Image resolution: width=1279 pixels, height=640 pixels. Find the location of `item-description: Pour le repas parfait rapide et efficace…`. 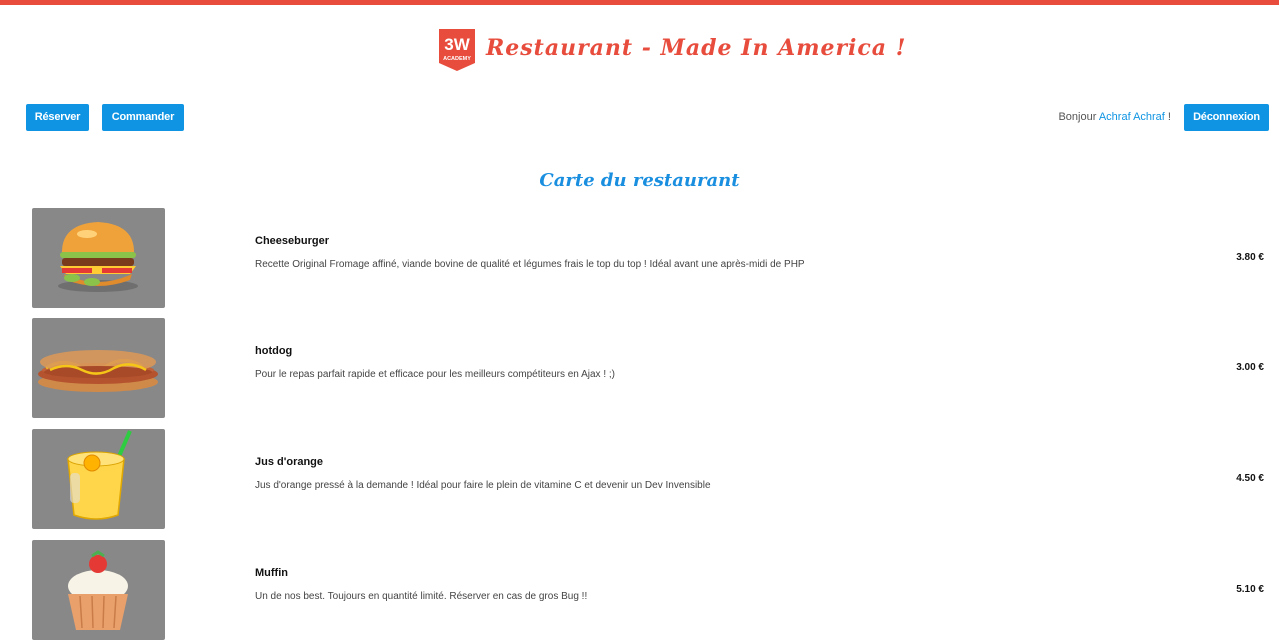

item-description: Pour le repas parfait rapide et efficace… is located at coordinates (435, 374).